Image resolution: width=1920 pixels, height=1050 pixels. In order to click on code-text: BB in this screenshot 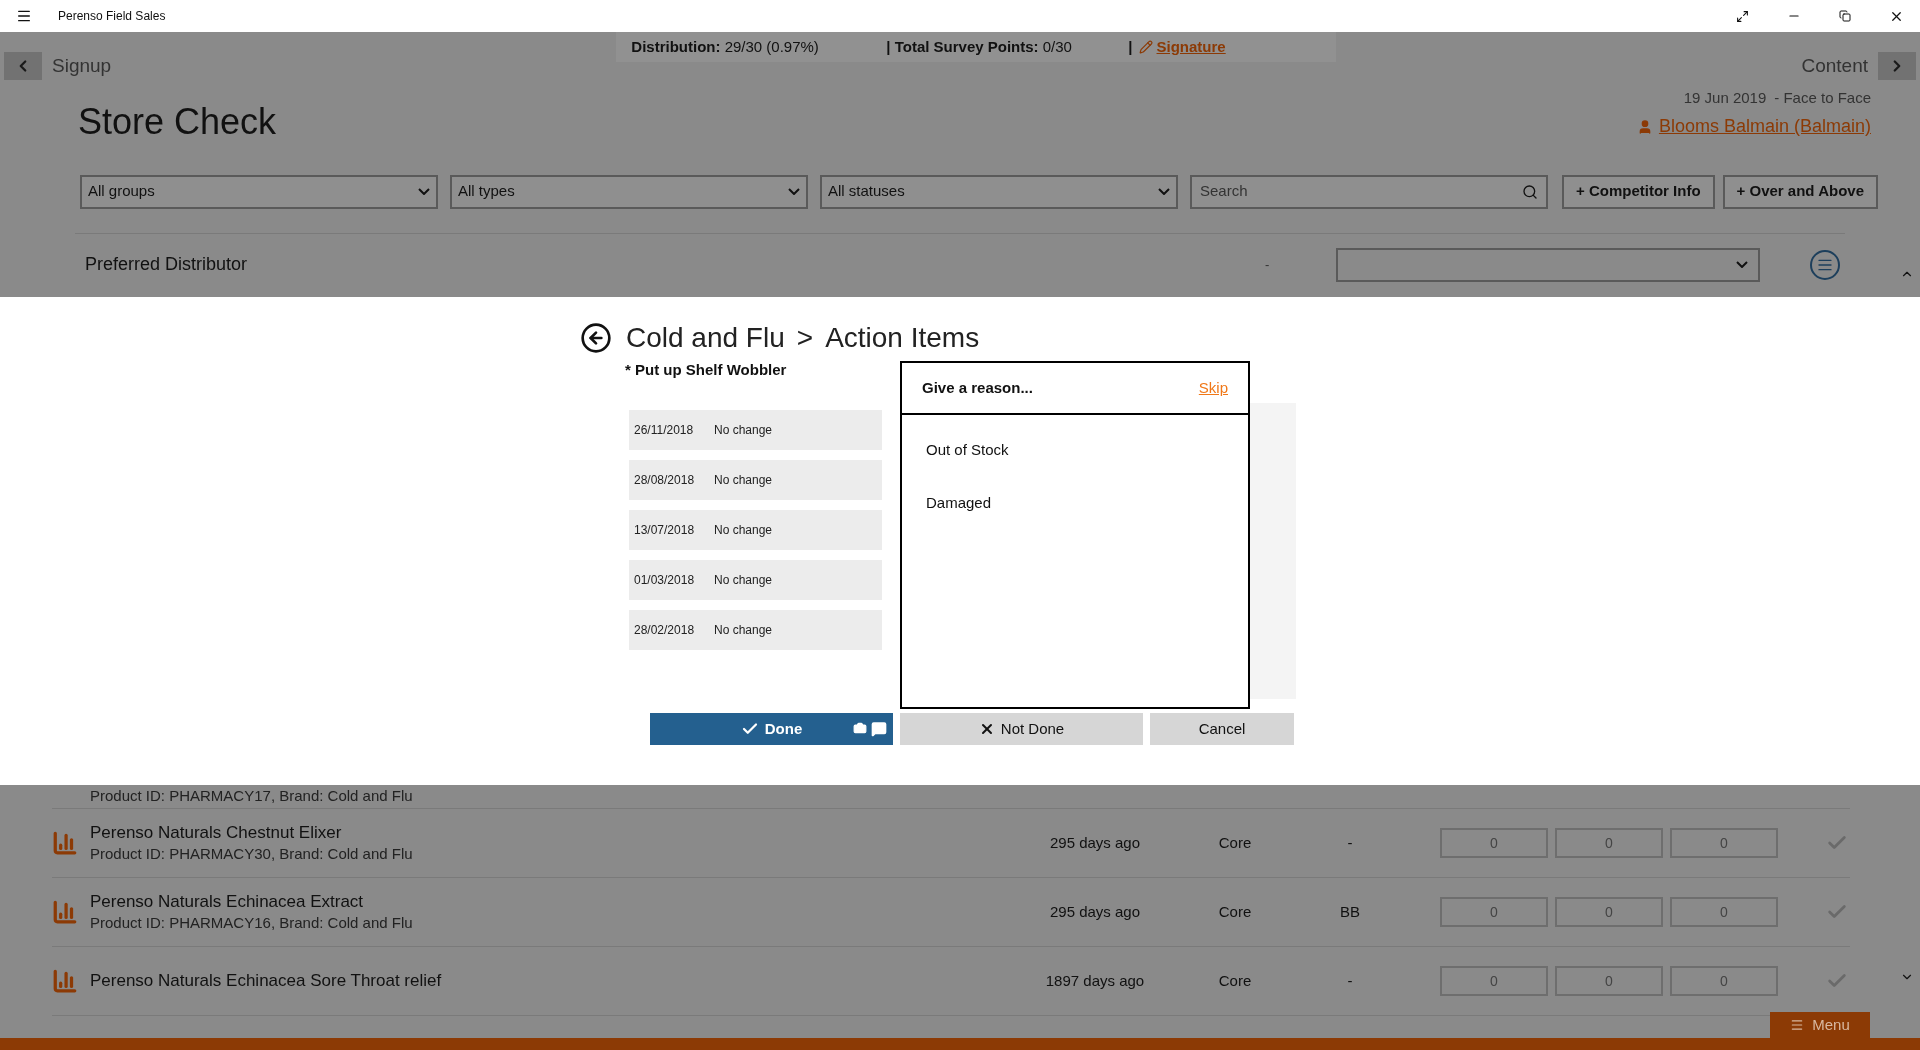, I will do `click(1350, 911)`.